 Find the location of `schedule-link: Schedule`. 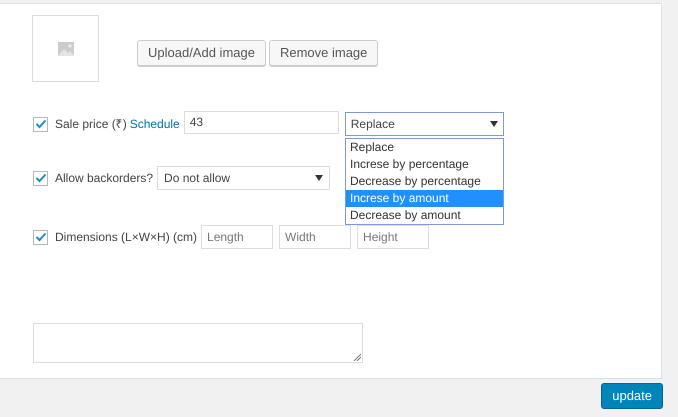

schedule-link: Schedule is located at coordinates (155, 124).